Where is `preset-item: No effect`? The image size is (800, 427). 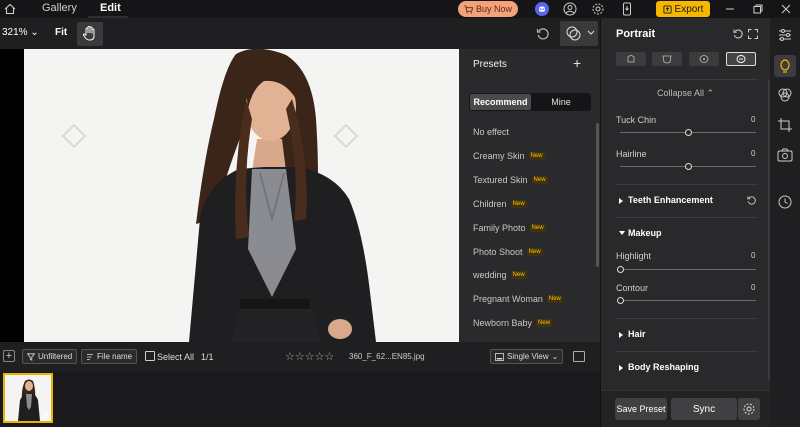 preset-item: No effect is located at coordinates (491, 132).